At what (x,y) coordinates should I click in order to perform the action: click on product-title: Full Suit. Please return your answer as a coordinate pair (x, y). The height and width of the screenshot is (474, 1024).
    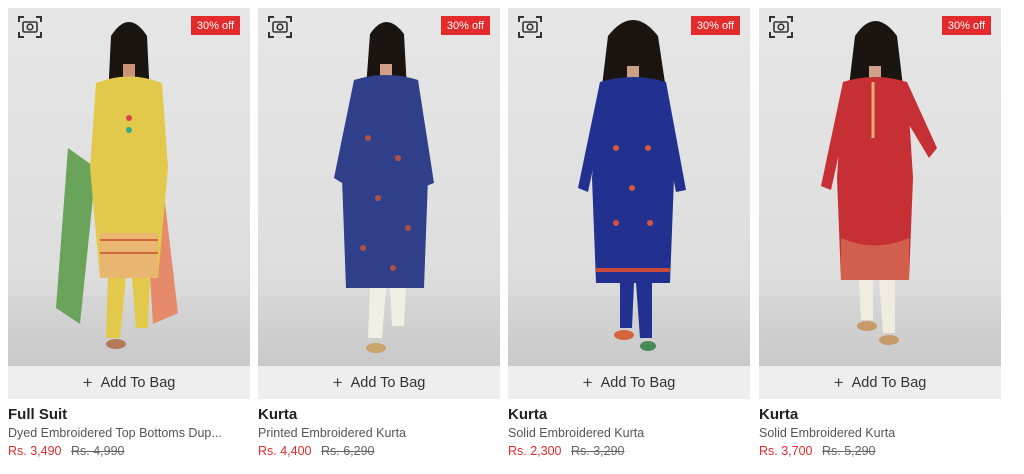
    Looking at the image, I should click on (129, 414).